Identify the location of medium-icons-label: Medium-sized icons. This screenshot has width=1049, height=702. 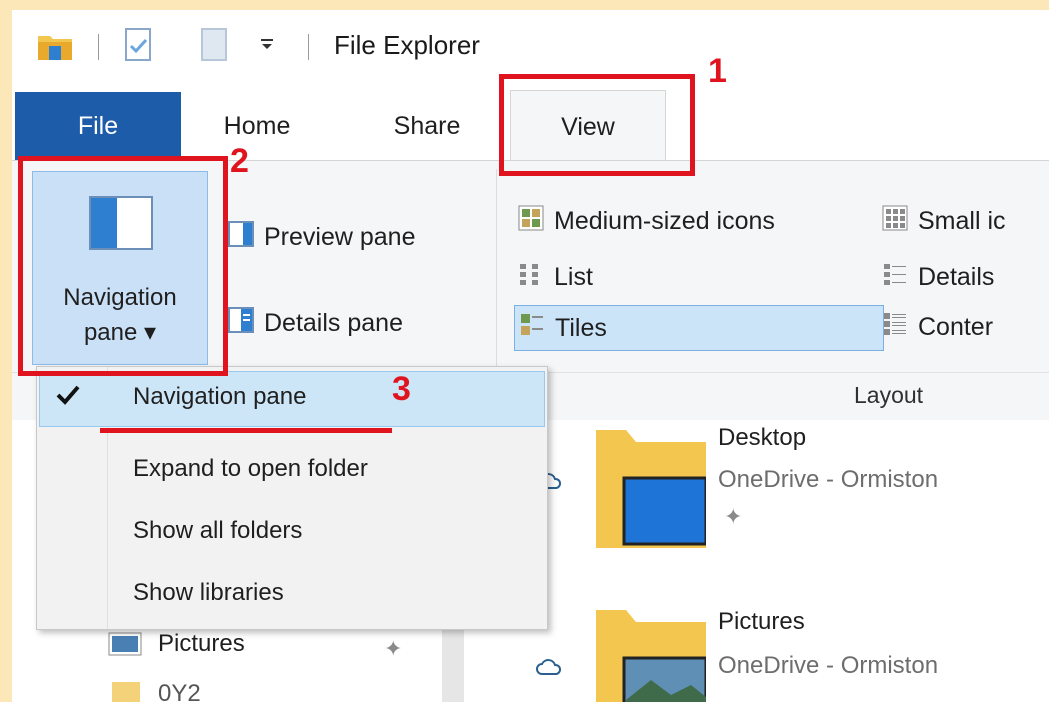
(664, 221).